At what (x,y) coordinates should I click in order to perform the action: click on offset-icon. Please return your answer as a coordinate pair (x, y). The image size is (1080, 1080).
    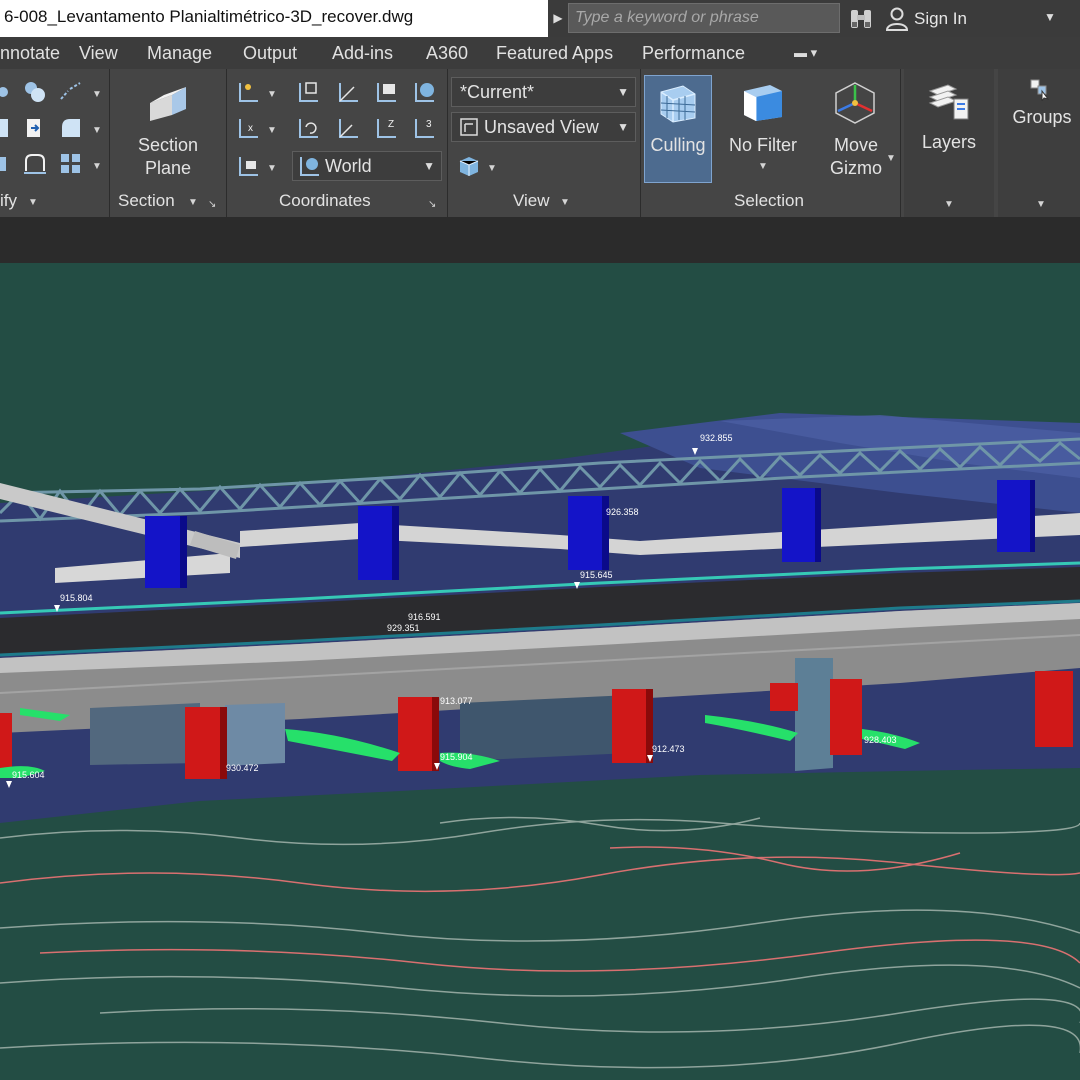
    Looking at the image, I should click on (35, 164).